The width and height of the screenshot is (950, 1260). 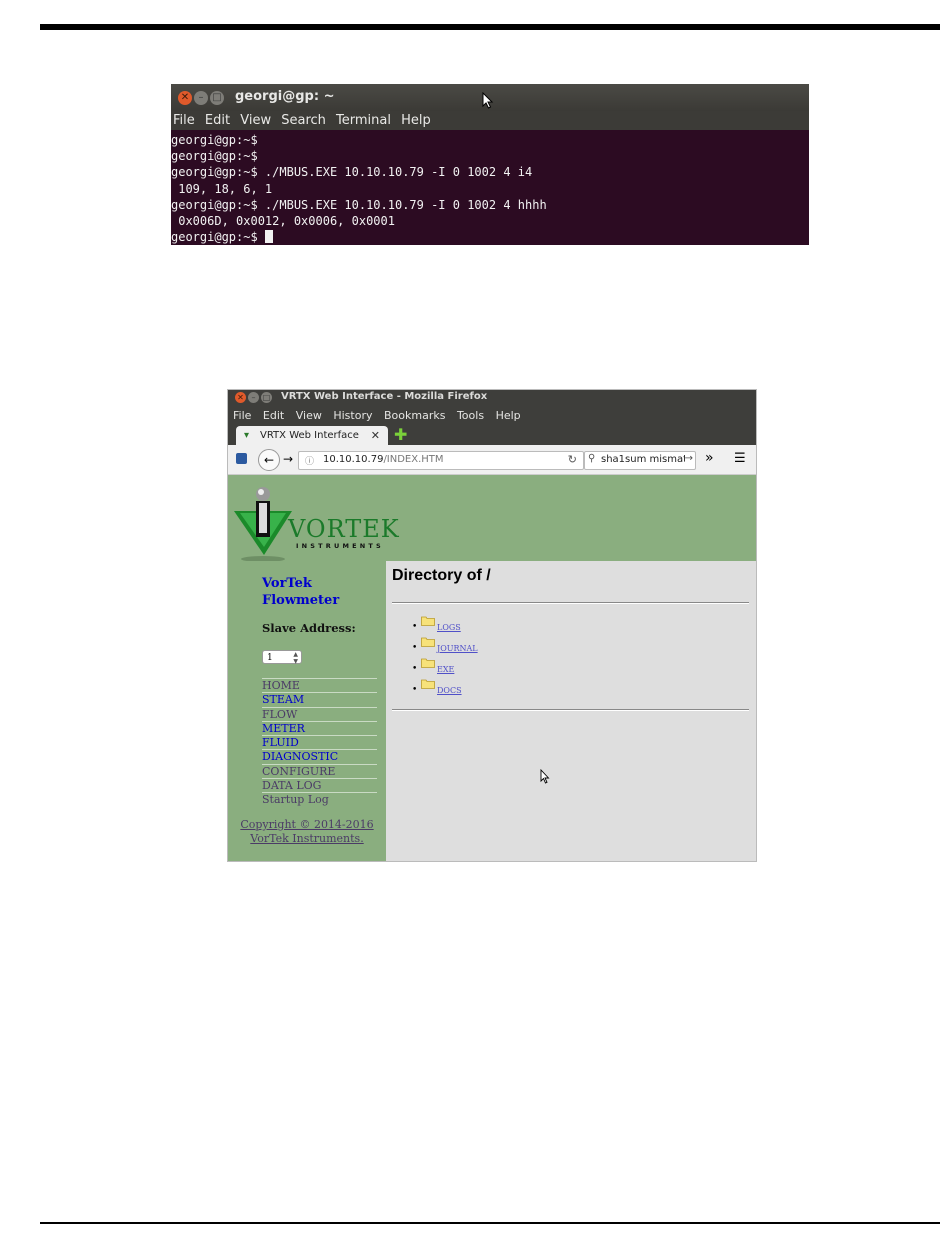 I want to click on url-bar: ⓘ 10.10.10.79/INDEX.HTM ↻, so click(x=441, y=460).